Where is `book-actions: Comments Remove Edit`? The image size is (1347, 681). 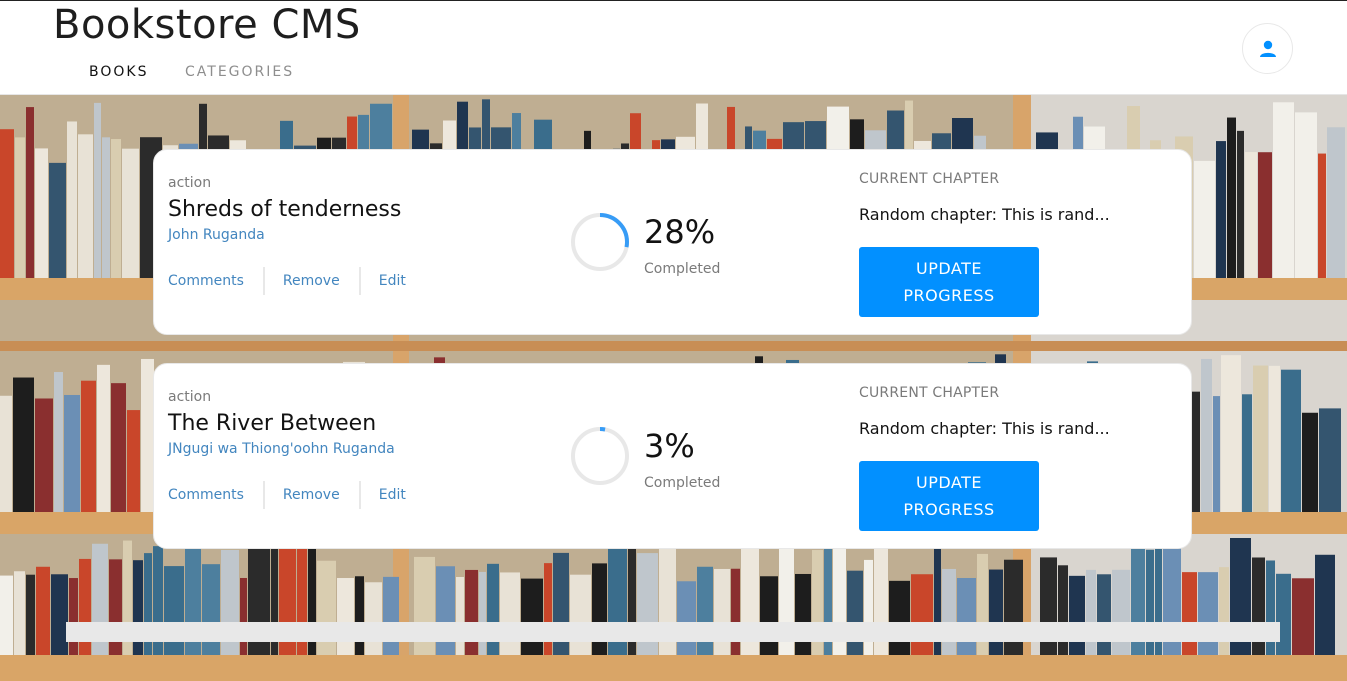
book-actions: Comments Remove Edit is located at coordinates (287, 495).